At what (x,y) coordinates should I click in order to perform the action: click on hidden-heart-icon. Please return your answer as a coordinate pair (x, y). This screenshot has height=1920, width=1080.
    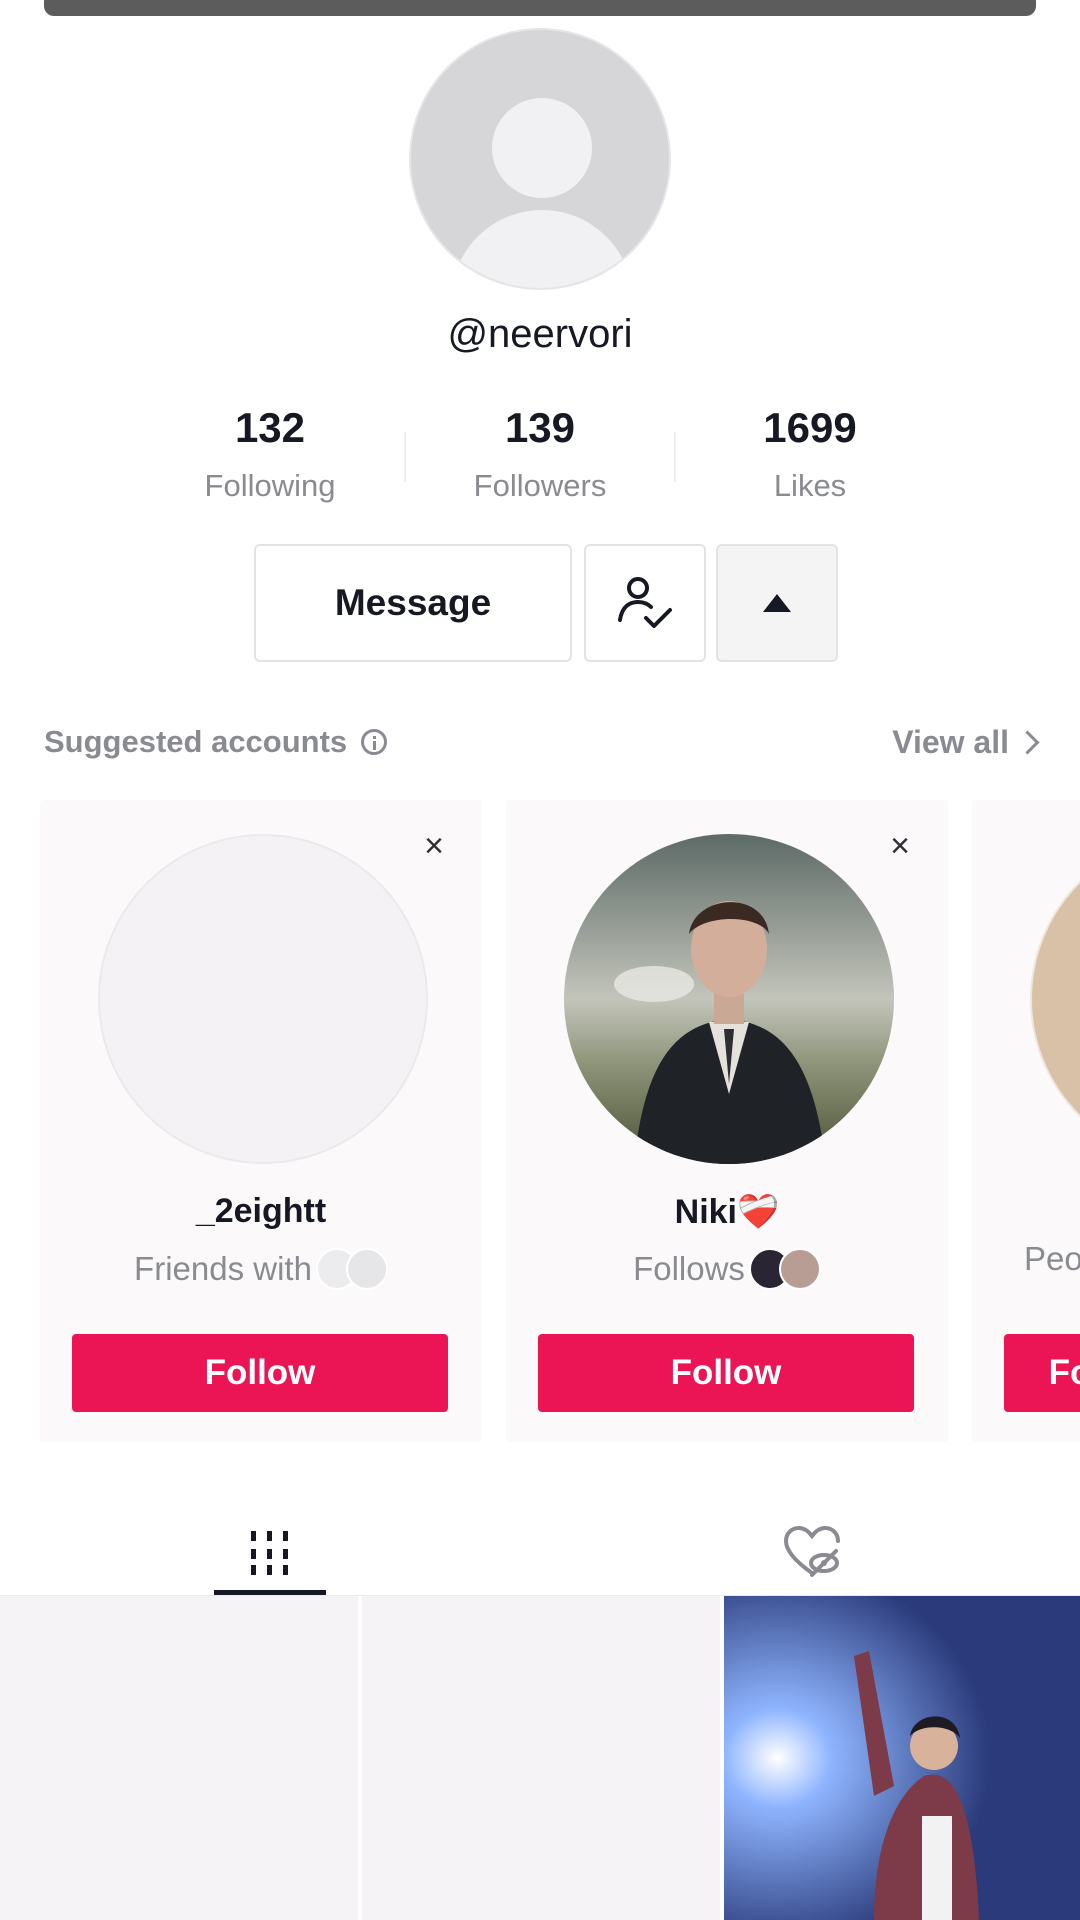
    Looking at the image, I should click on (811, 1551).